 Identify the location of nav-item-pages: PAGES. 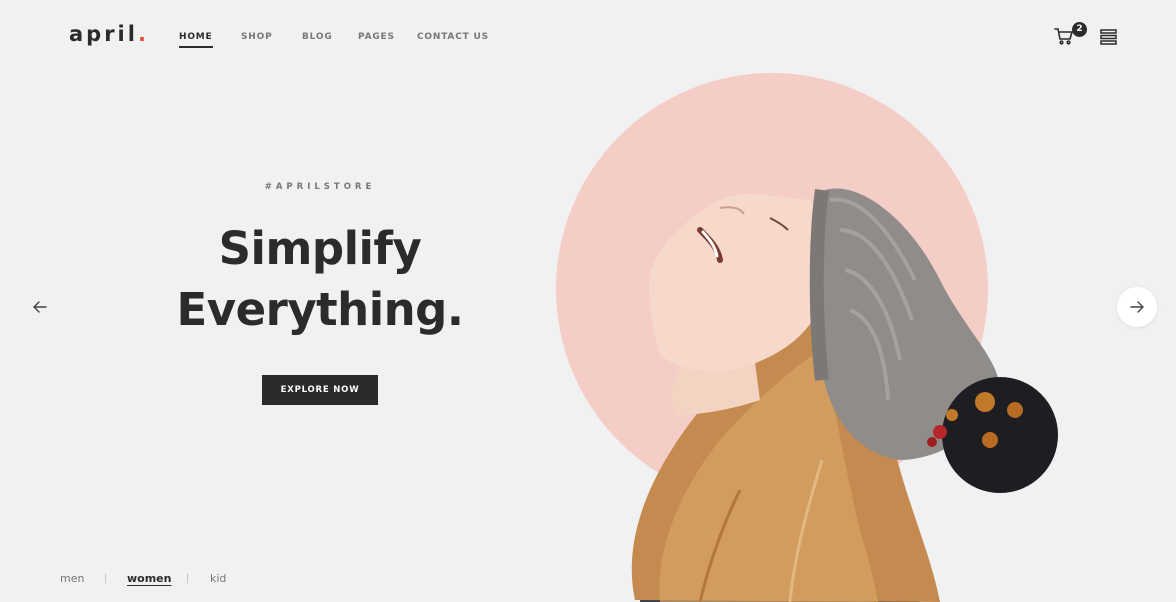
(376, 37).